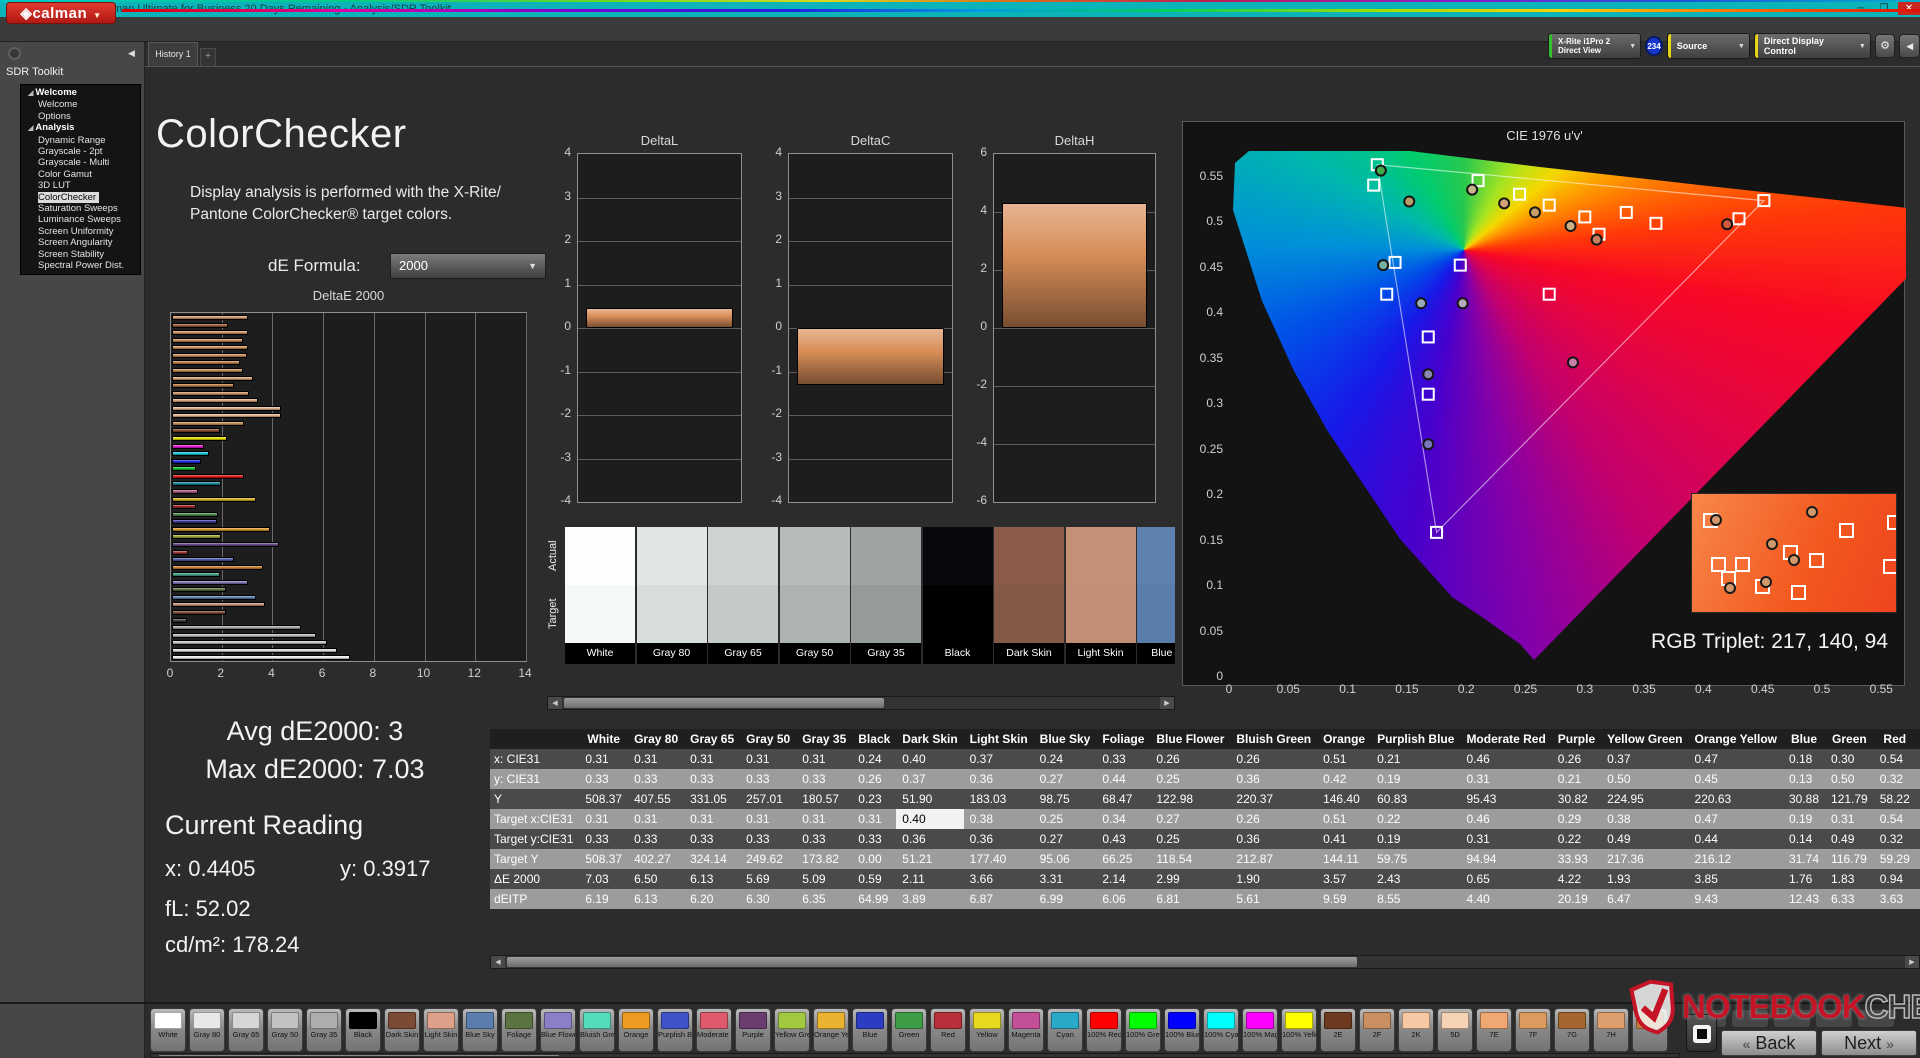 This screenshot has height=1058, width=1920. Describe the element at coordinates (1804, 759) in the screenshot. I see `table-cell: 0.18` at that location.